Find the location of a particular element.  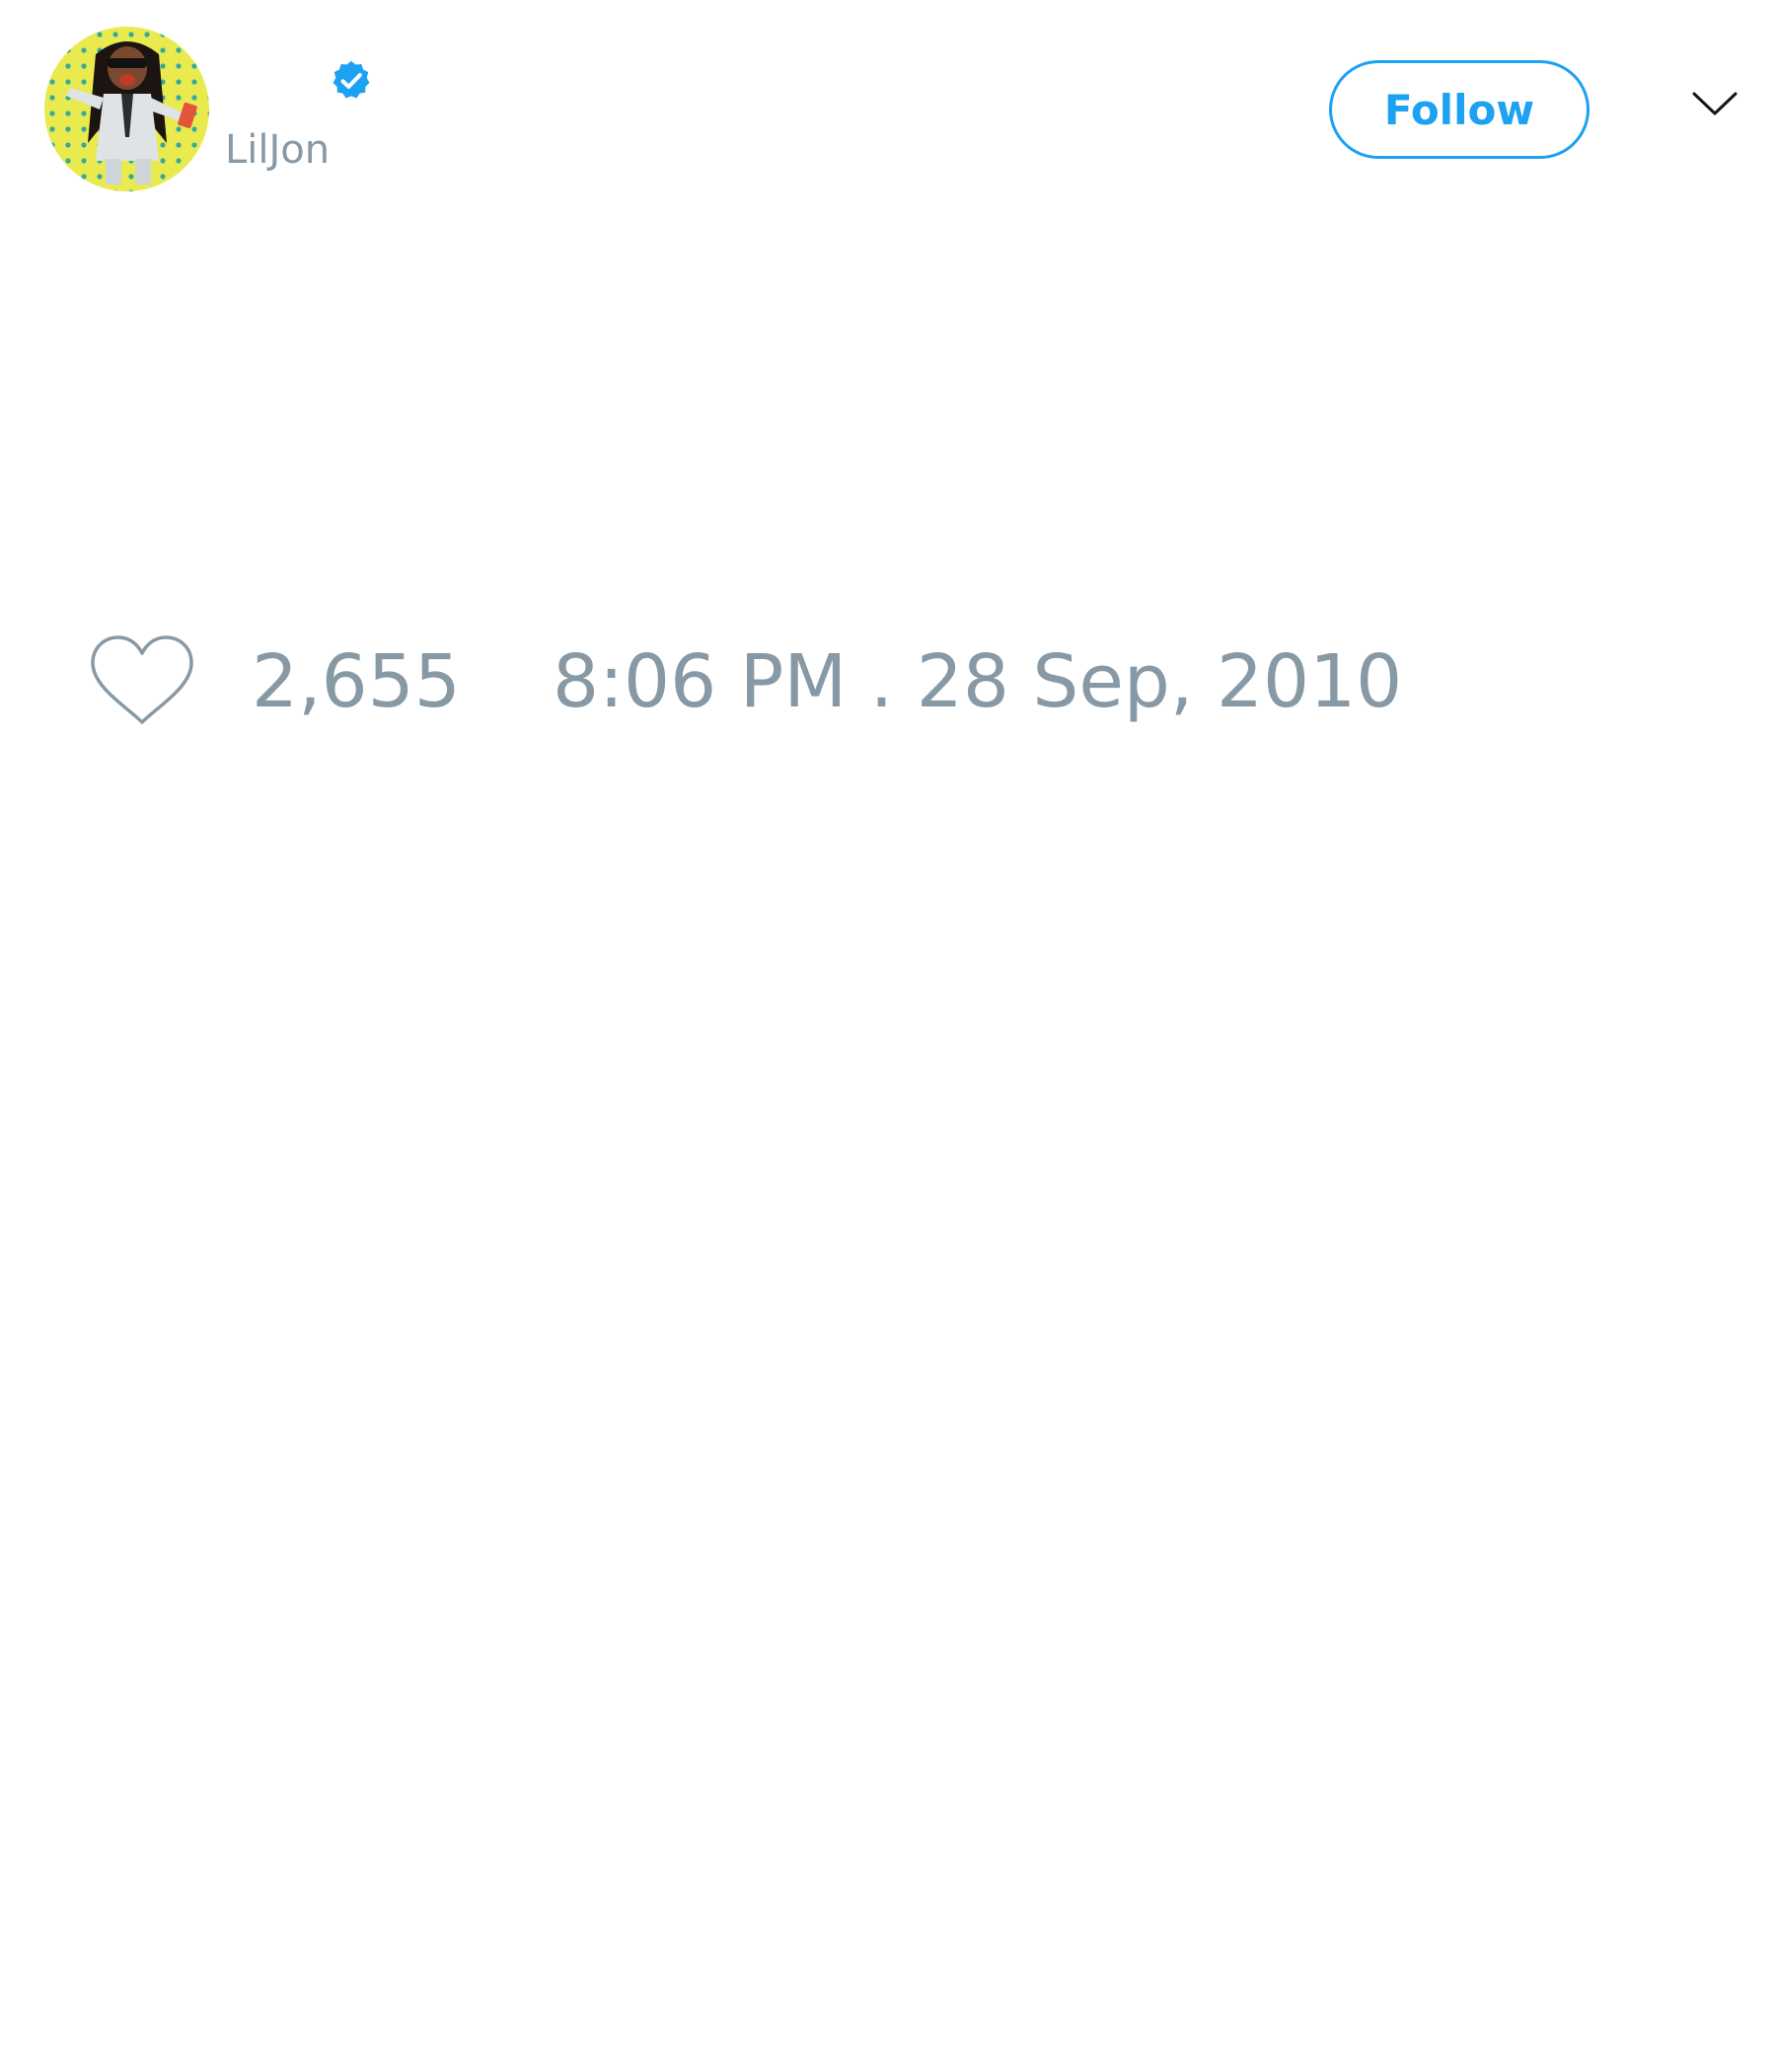

avatar-photo is located at coordinates (127, 109).